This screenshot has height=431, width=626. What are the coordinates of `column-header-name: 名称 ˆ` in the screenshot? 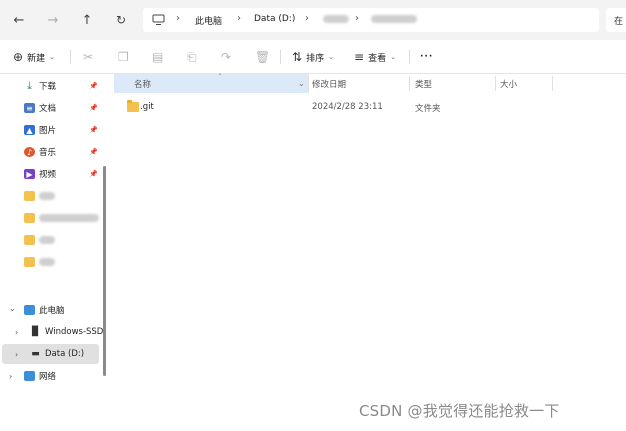 It's located at (211, 83).